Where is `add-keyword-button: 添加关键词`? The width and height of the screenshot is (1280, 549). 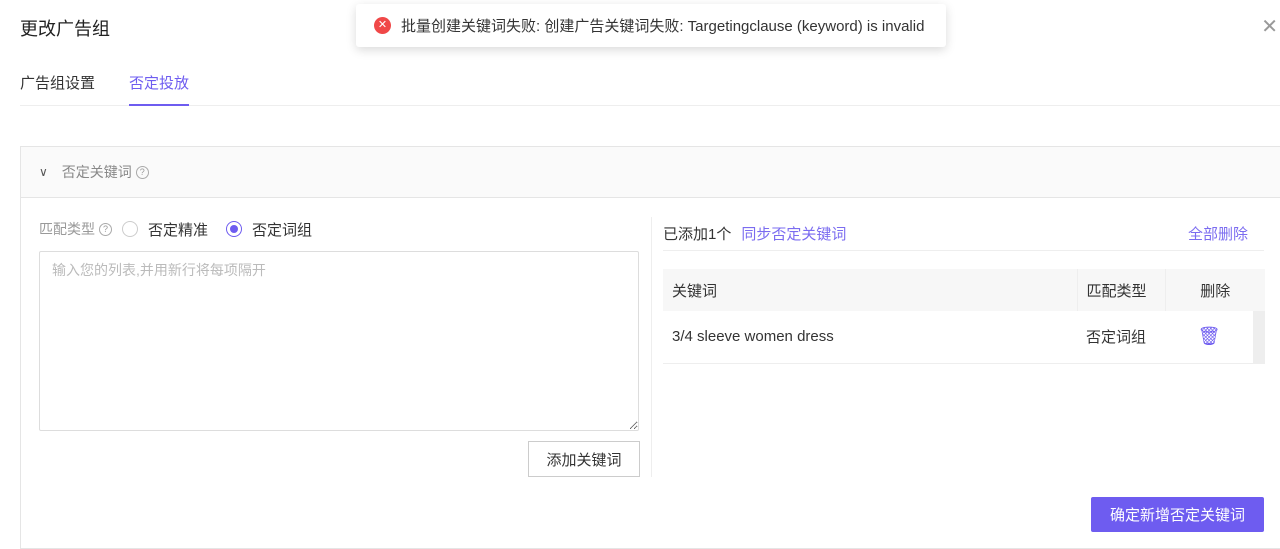 add-keyword-button: 添加关键词 is located at coordinates (584, 459).